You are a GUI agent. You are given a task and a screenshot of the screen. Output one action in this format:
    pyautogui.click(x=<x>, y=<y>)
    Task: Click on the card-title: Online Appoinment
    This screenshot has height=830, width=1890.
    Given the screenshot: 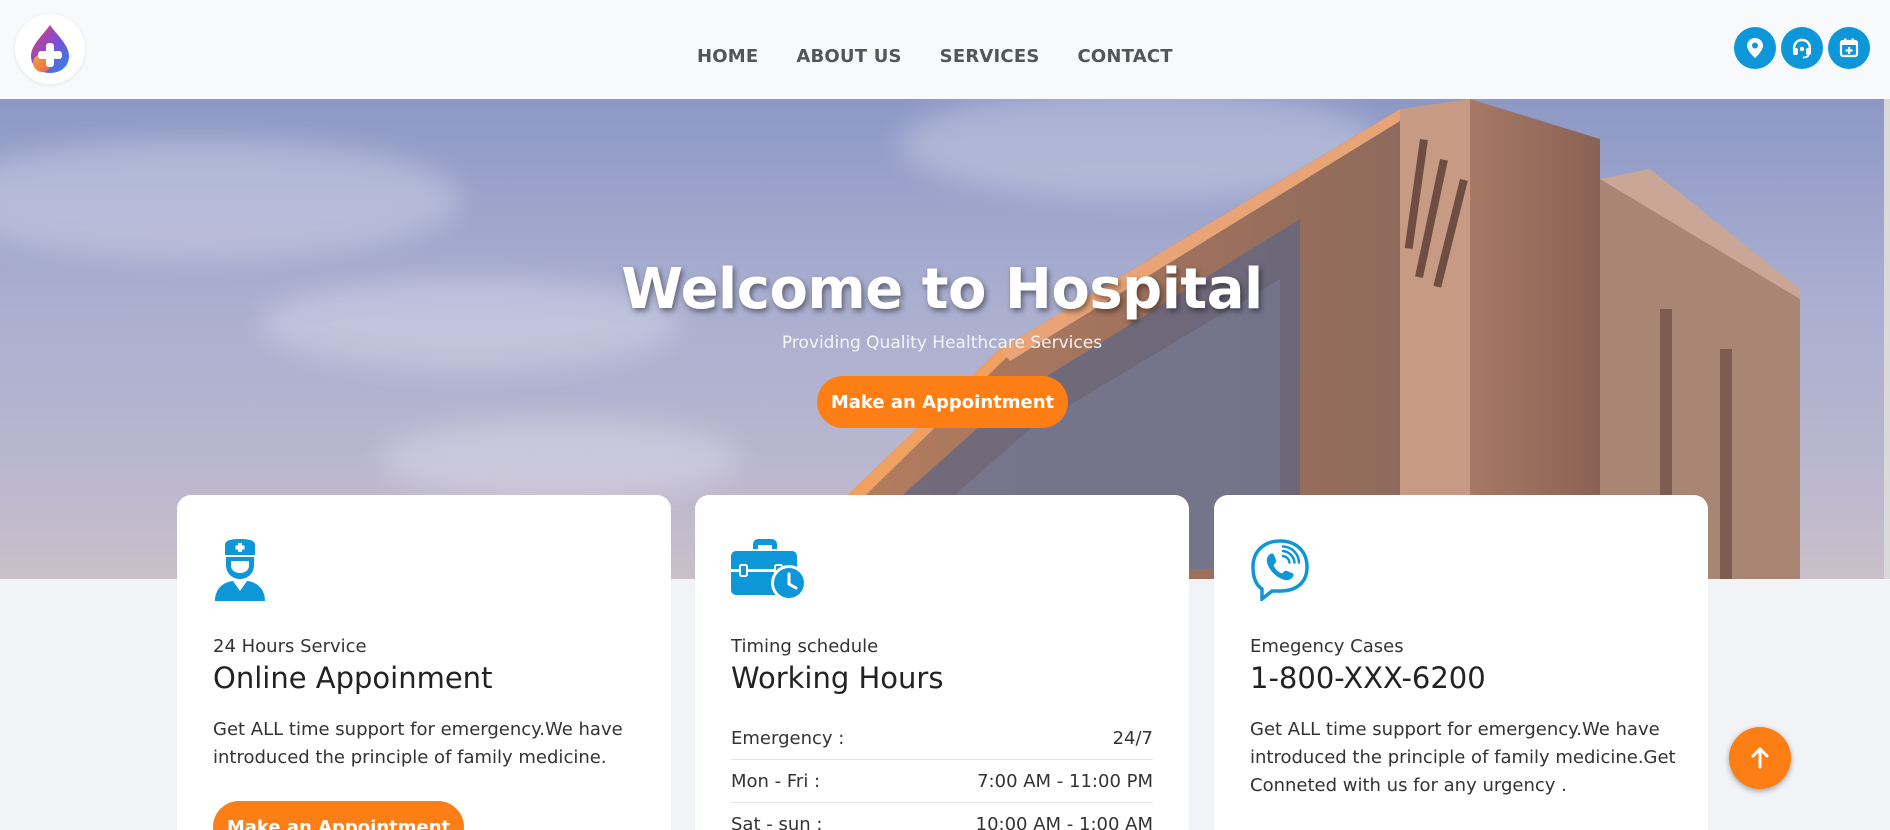 What is the action you would take?
    pyautogui.click(x=353, y=678)
    